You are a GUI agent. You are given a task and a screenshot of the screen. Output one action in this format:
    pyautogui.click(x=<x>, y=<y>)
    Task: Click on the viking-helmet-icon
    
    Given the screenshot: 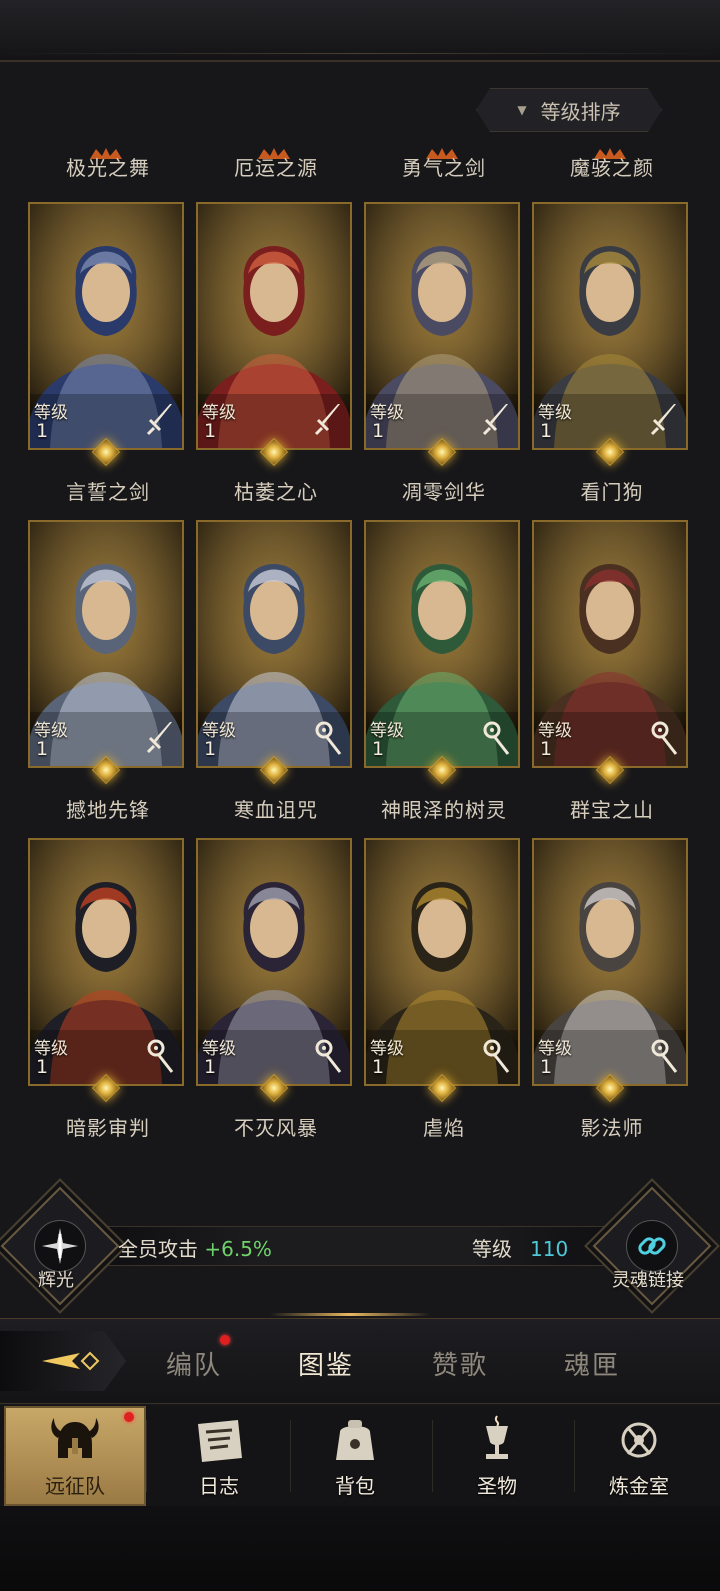 What is the action you would take?
    pyautogui.click(x=75, y=1437)
    